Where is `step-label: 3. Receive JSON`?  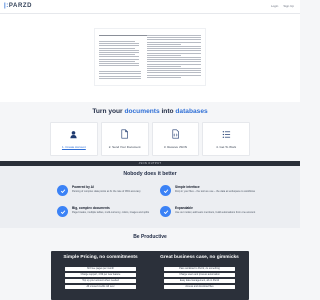 step-label: 3. Receive JSON is located at coordinates (175, 147).